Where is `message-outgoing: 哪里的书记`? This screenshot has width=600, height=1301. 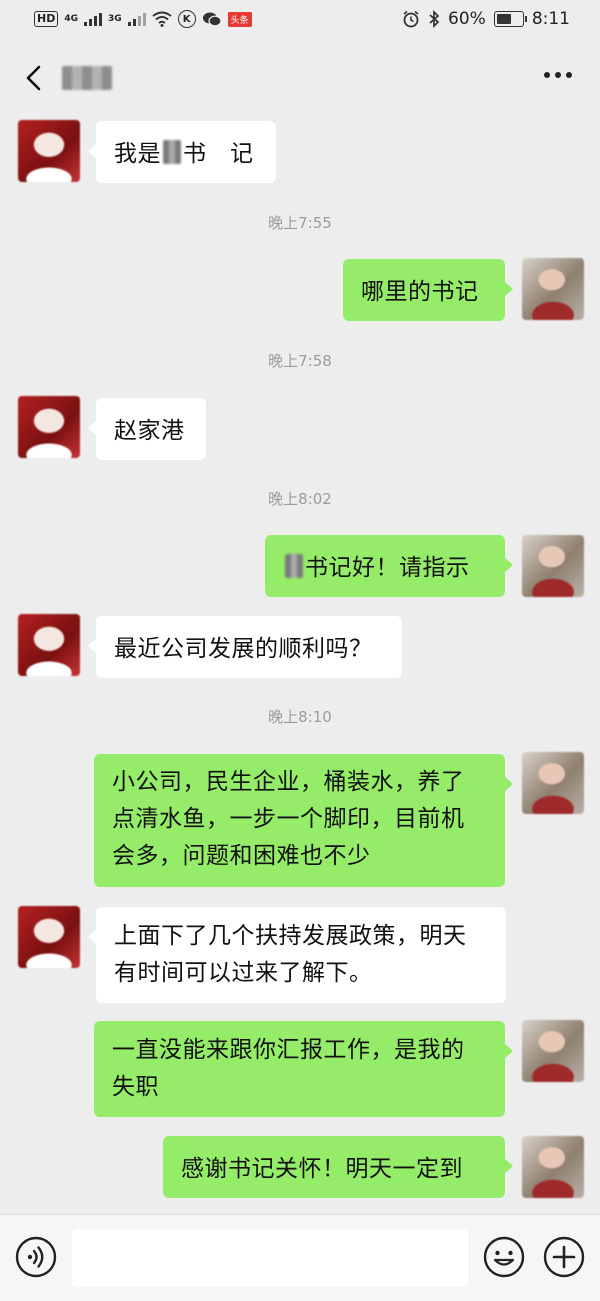 message-outgoing: 哪里的书记 is located at coordinates (428, 290).